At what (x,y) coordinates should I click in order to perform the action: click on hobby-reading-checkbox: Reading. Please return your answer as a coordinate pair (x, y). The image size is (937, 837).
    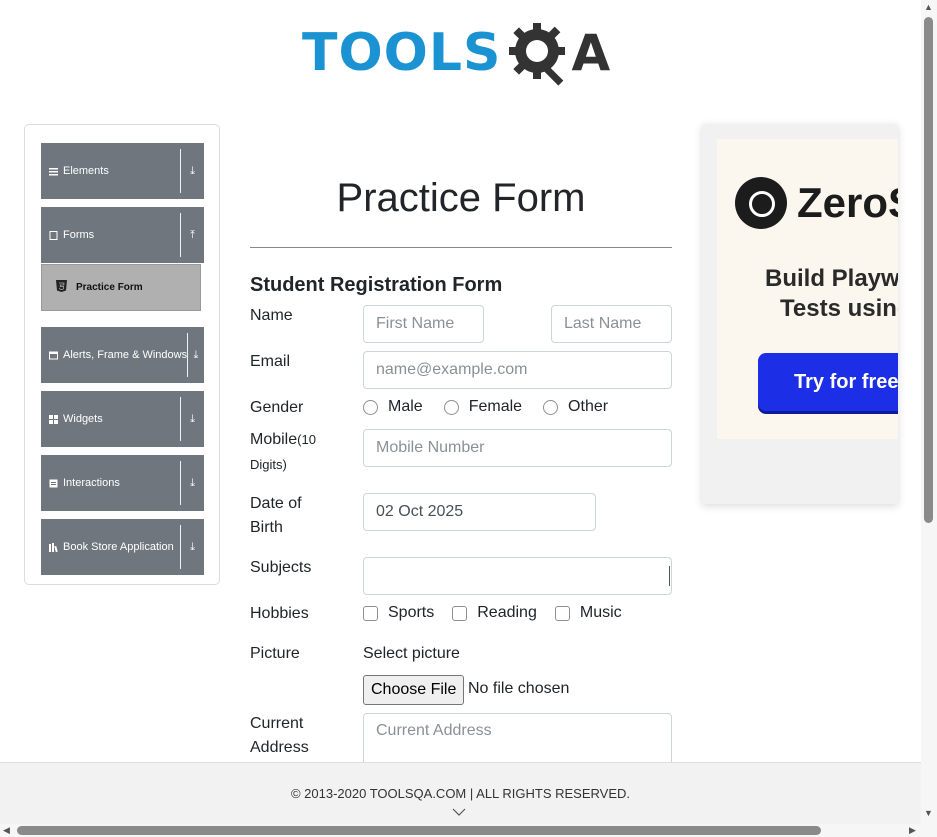
    Looking at the image, I should click on (494, 613).